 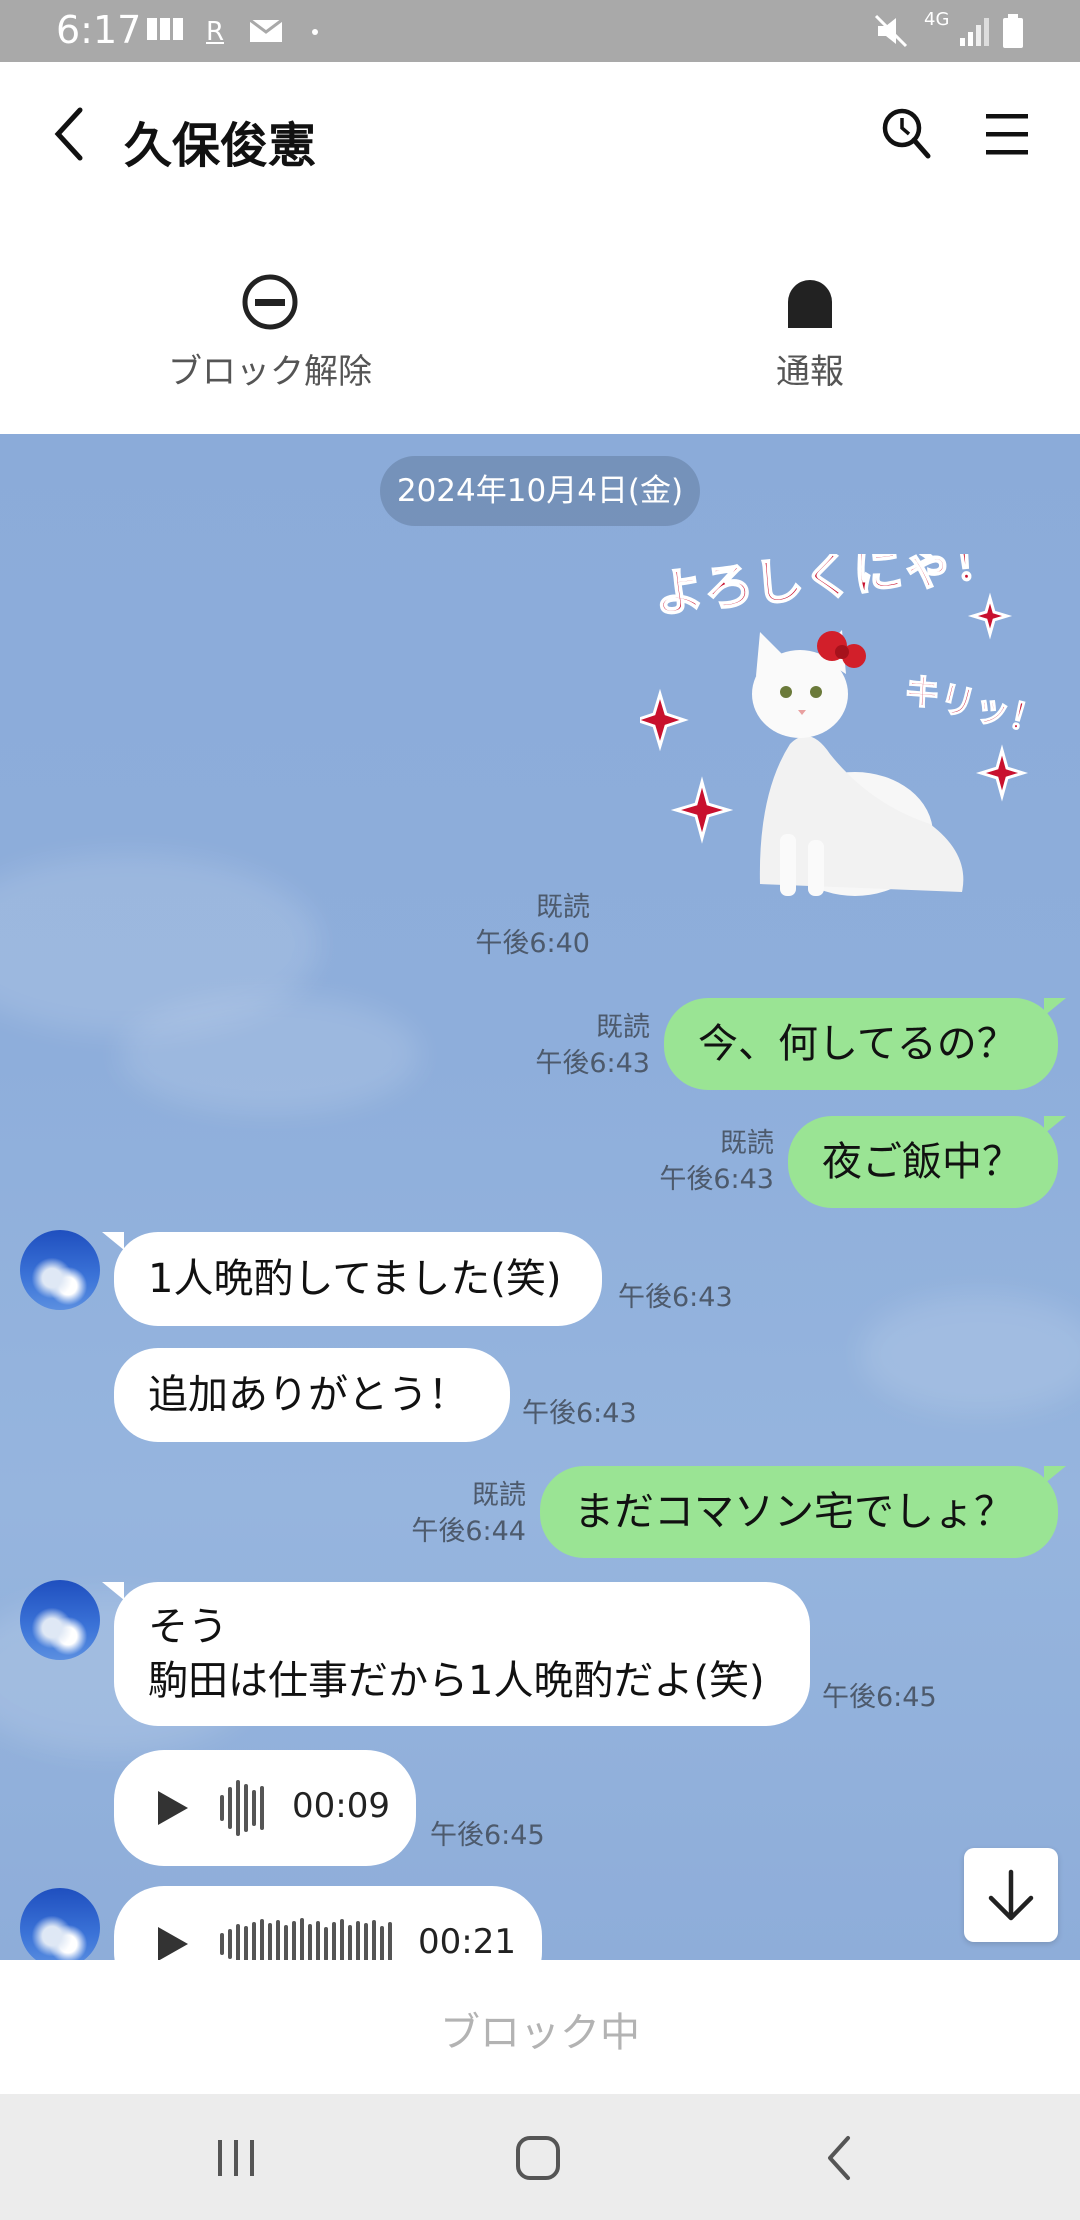 I want to click on system-nav-bar, so click(x=540, y=2157).